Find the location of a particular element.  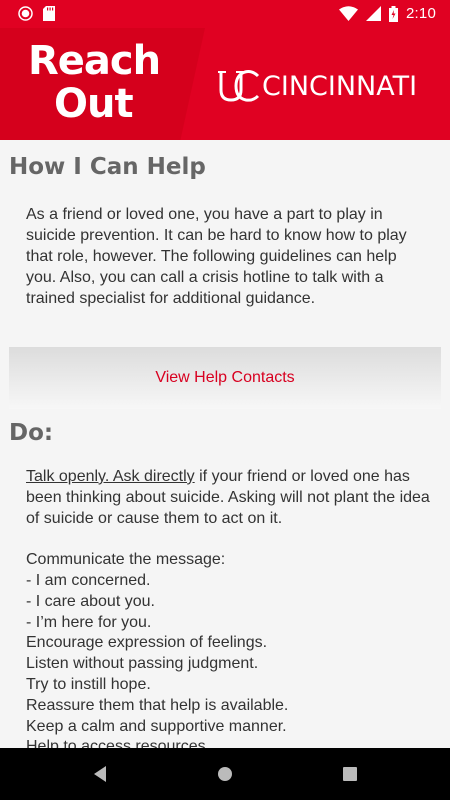

app-title-logo: Reach Out is located at coordinates (94, 82).